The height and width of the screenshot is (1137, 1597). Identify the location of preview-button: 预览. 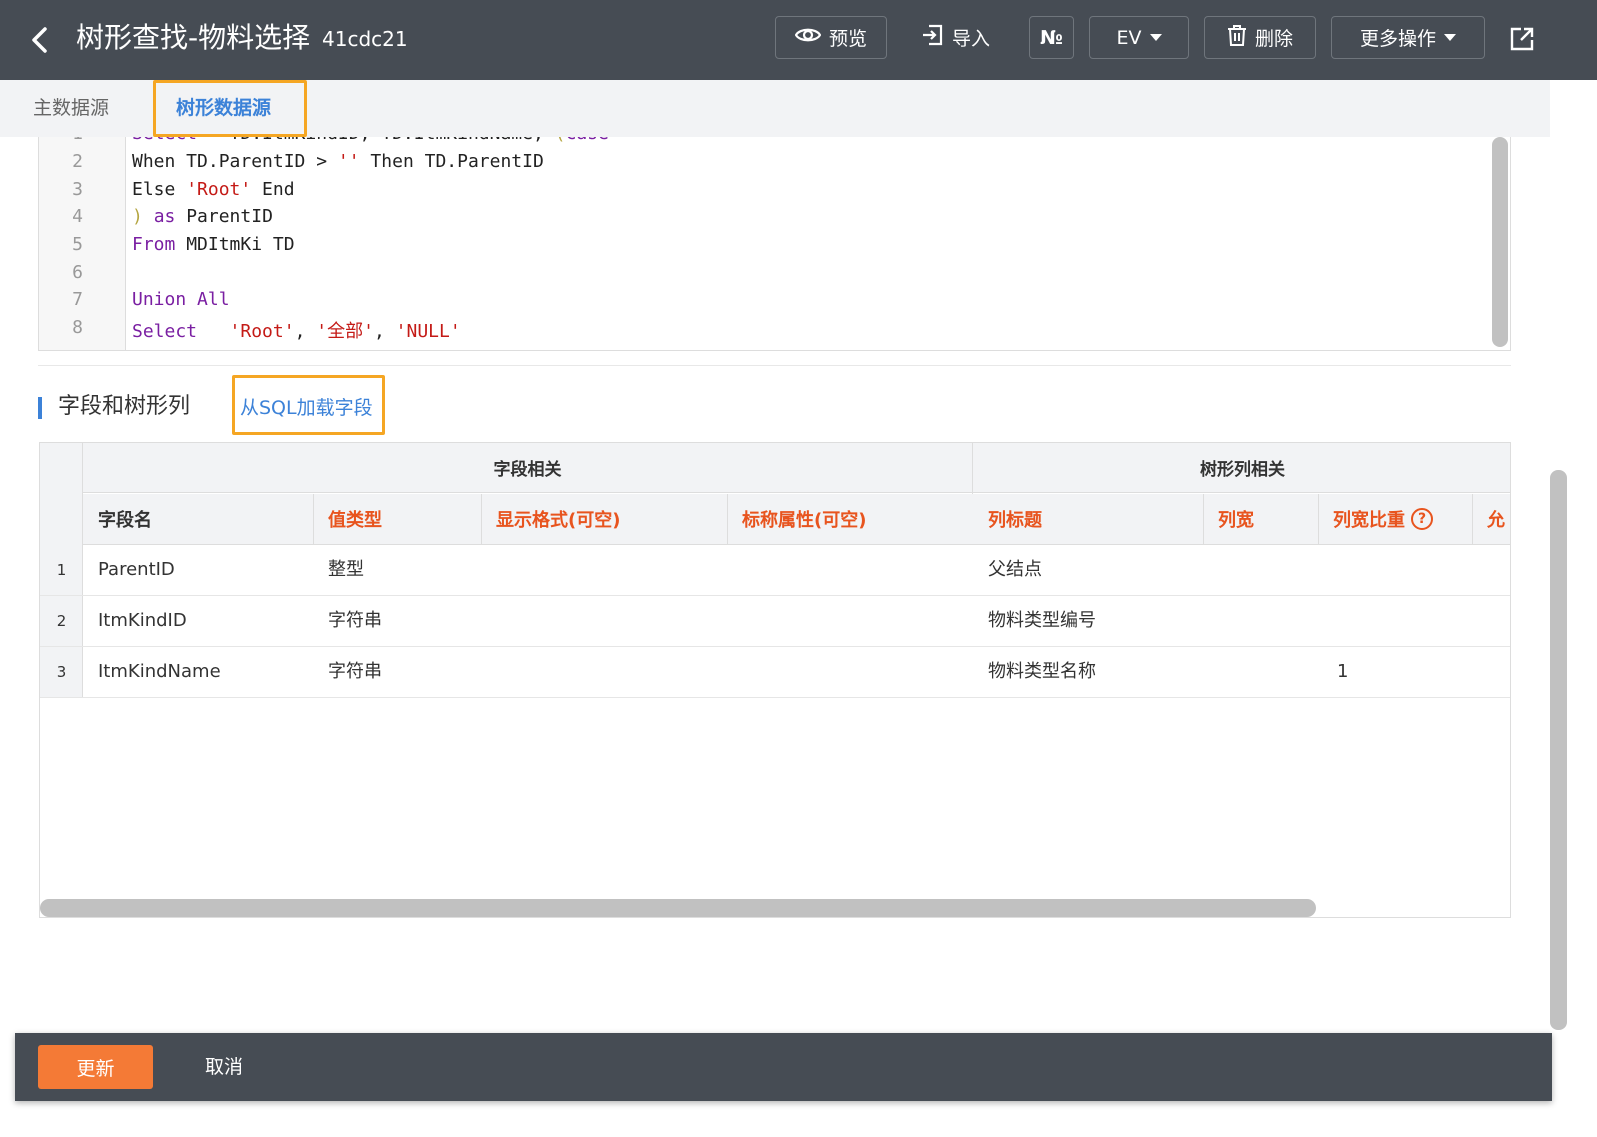
(831, 37).